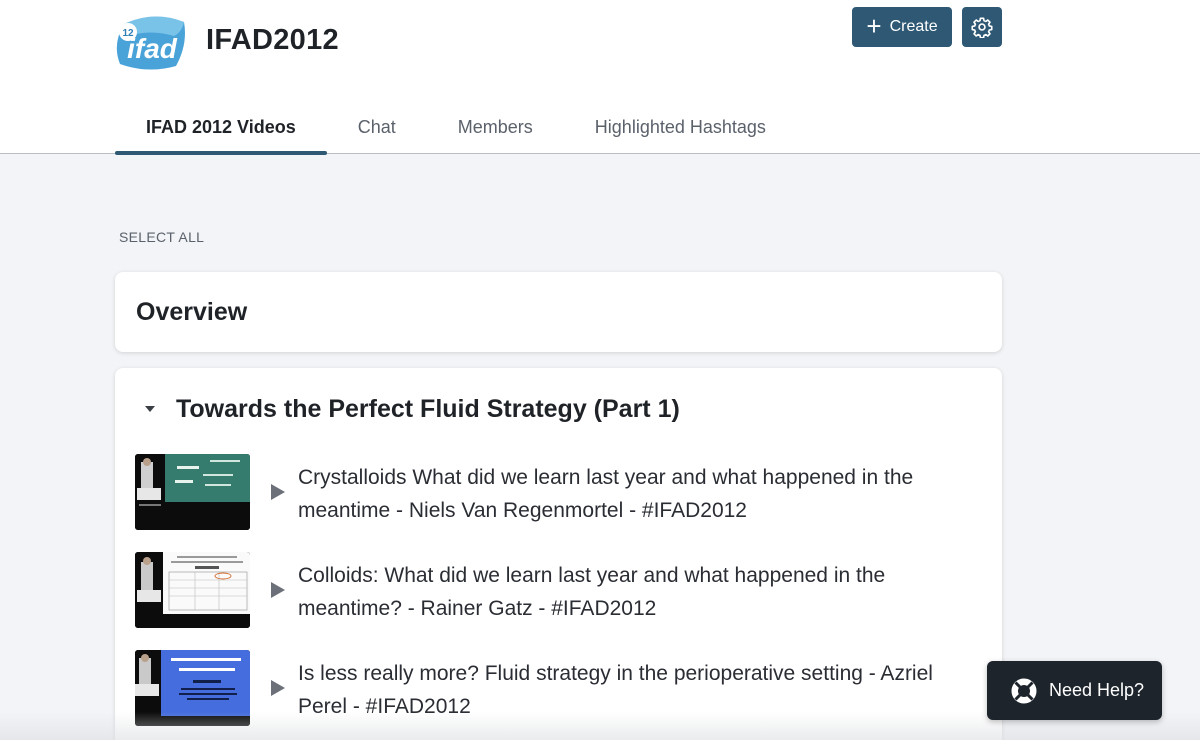 This screenshot has height=740, width=1200. I want to click on gear-icon, so click(982, 27).